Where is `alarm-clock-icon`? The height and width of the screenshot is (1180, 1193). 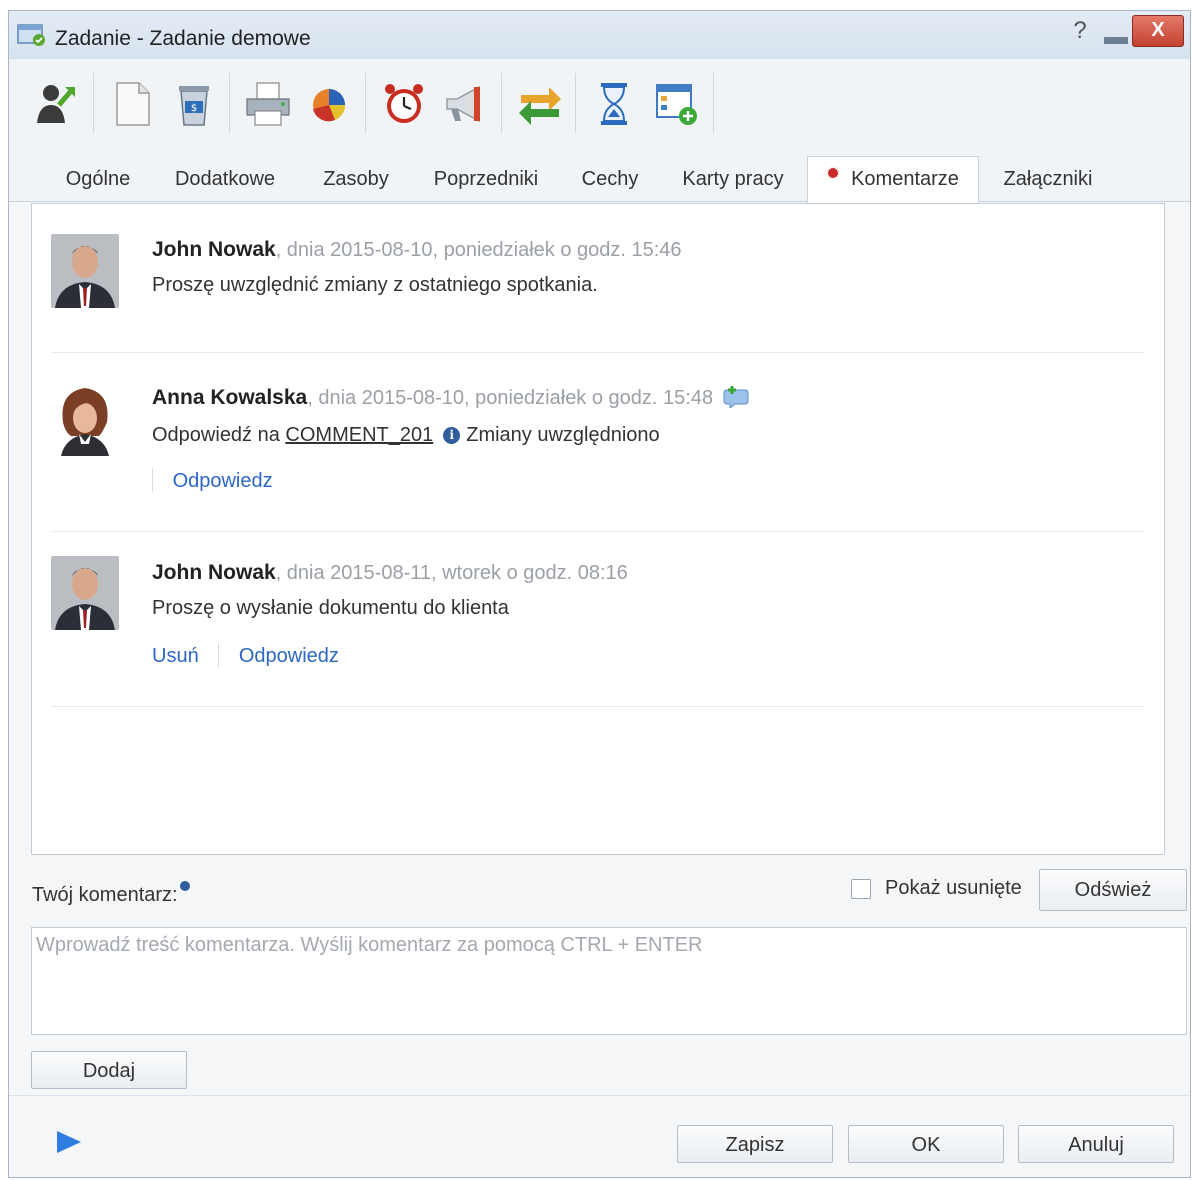 alarm-clock-icon is located at coordinates (404, 104).